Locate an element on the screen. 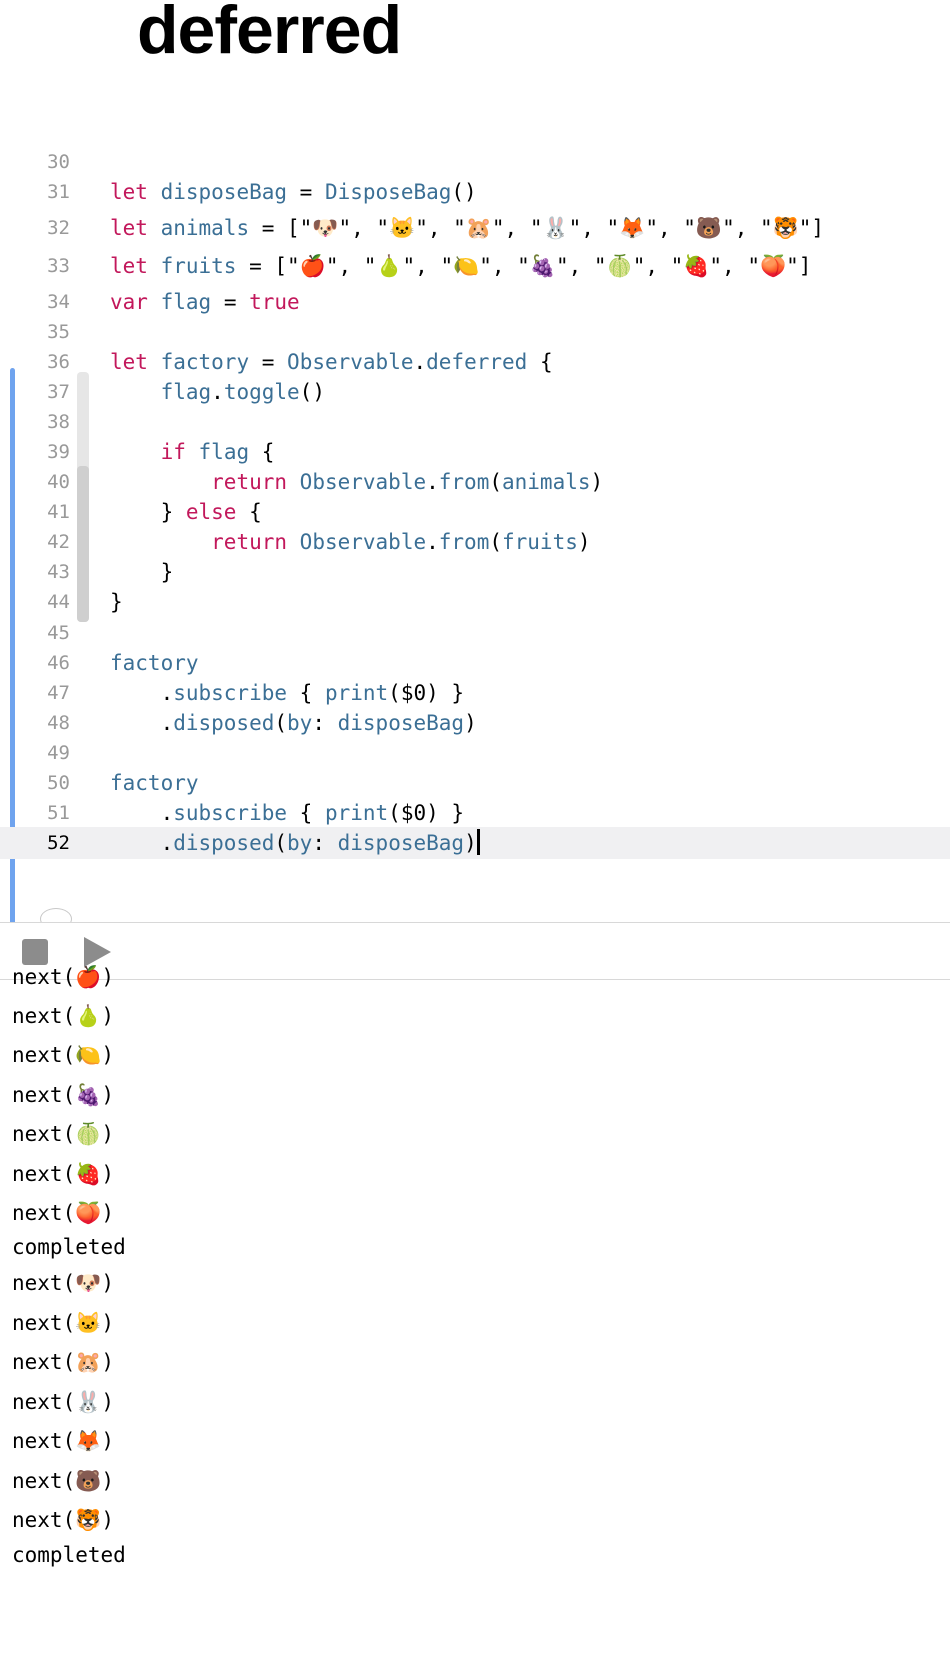  code-text: if flag { is located at coordinates (192, 452).